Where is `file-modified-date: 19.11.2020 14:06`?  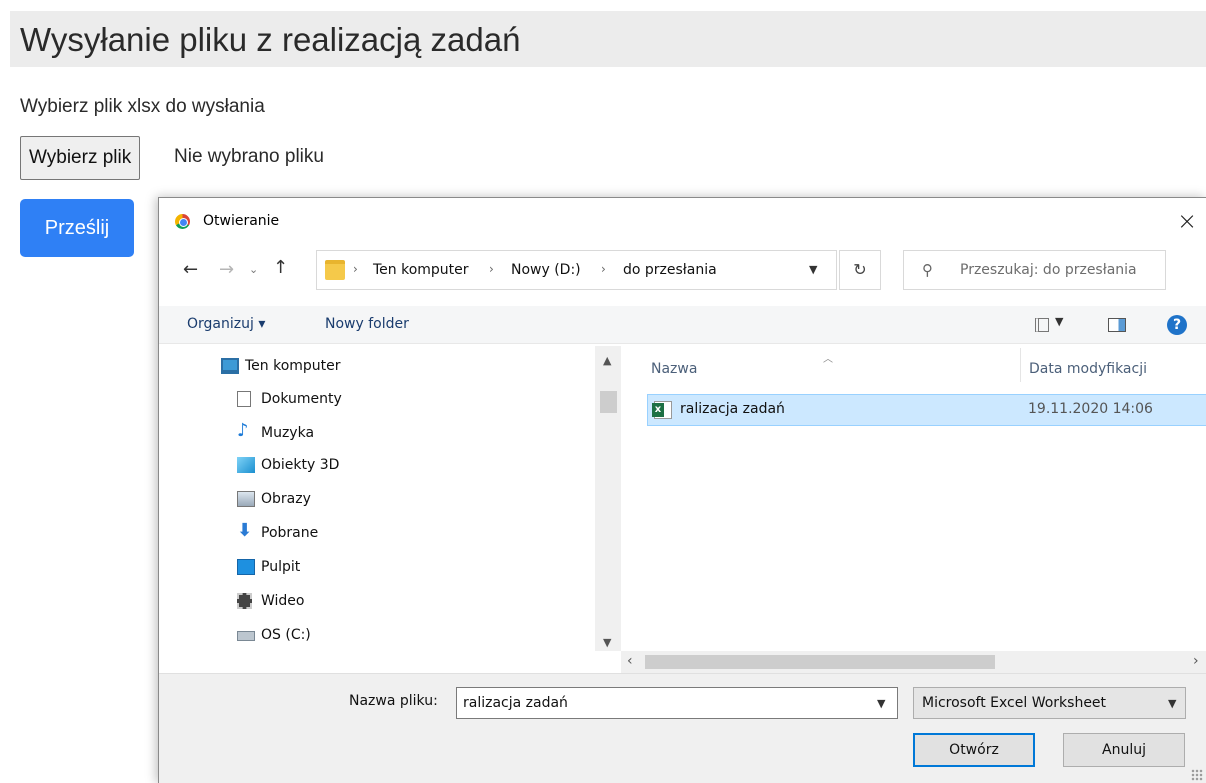
file-modified-date: 19.11.2020 14:06 is located at coordinates (1090, 409).